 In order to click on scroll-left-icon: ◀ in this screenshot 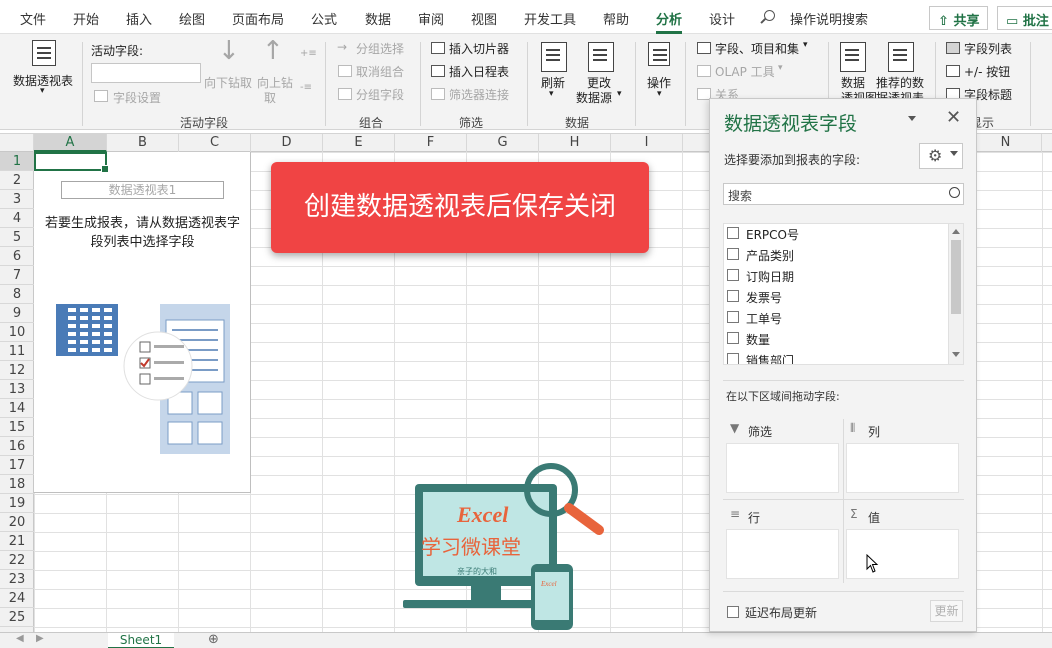, I will do `click(20, 638)`.